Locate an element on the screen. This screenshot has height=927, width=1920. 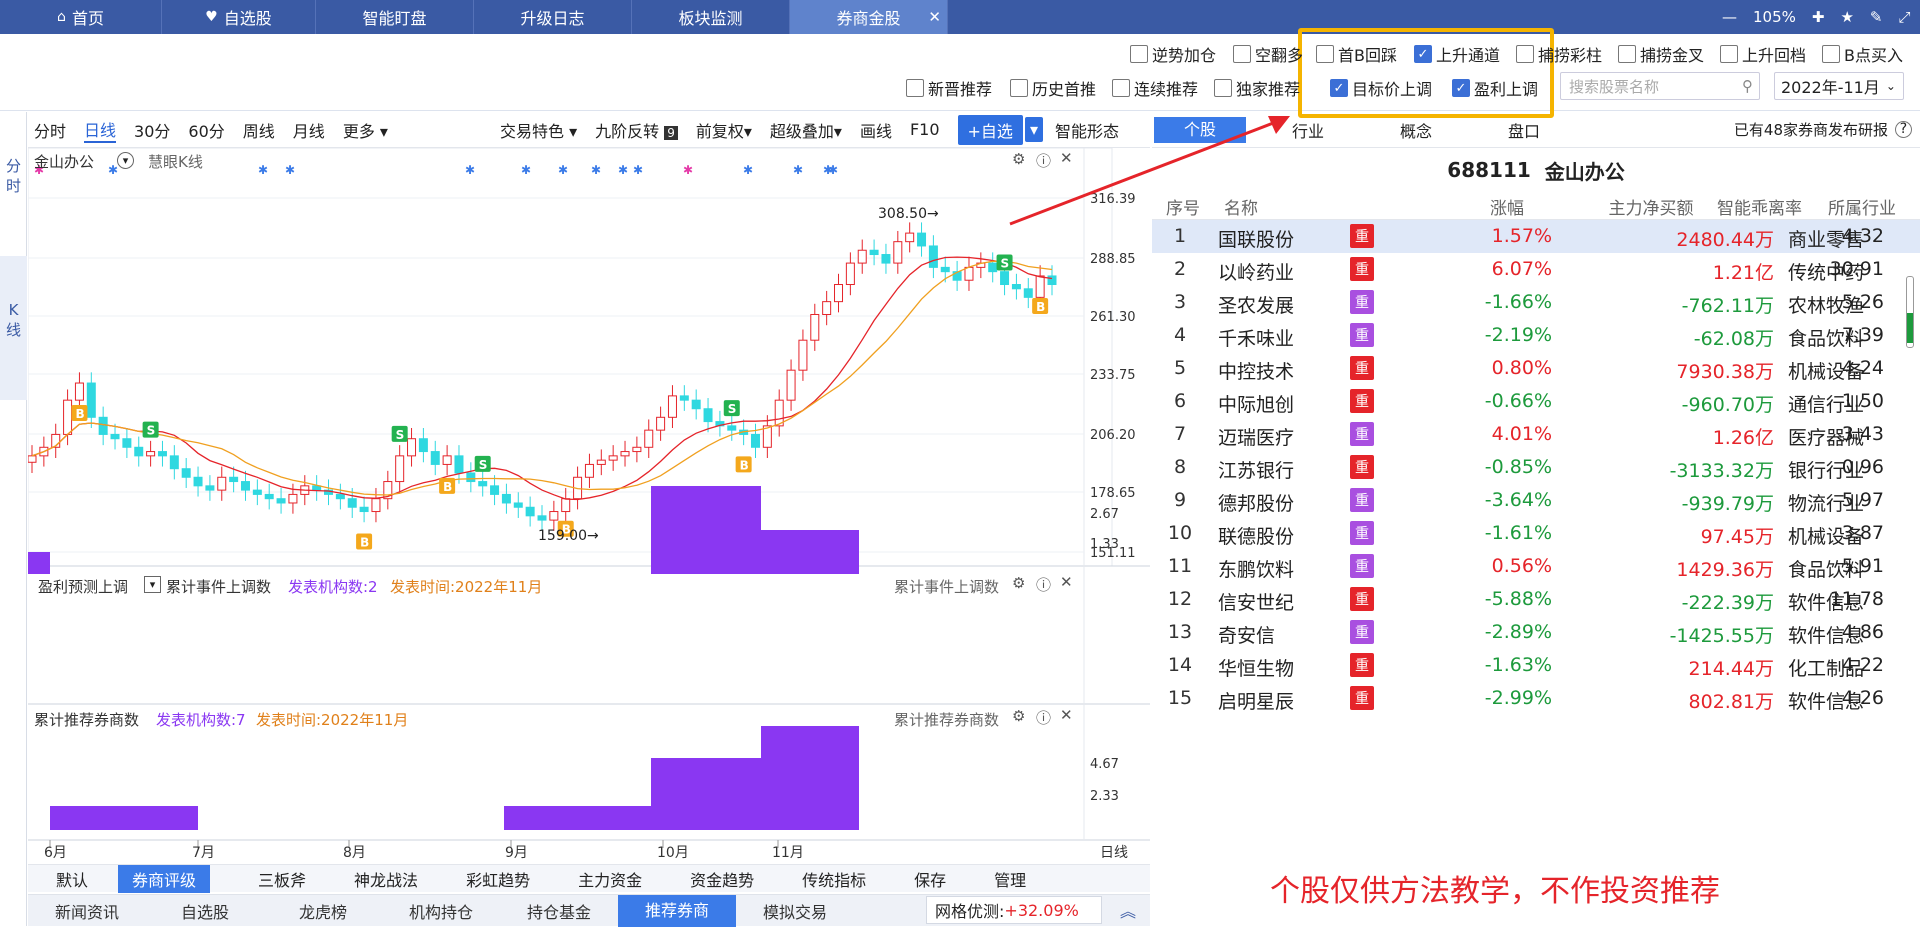
filter2-1: 历史首推 is located at coordinates (1053, 88).